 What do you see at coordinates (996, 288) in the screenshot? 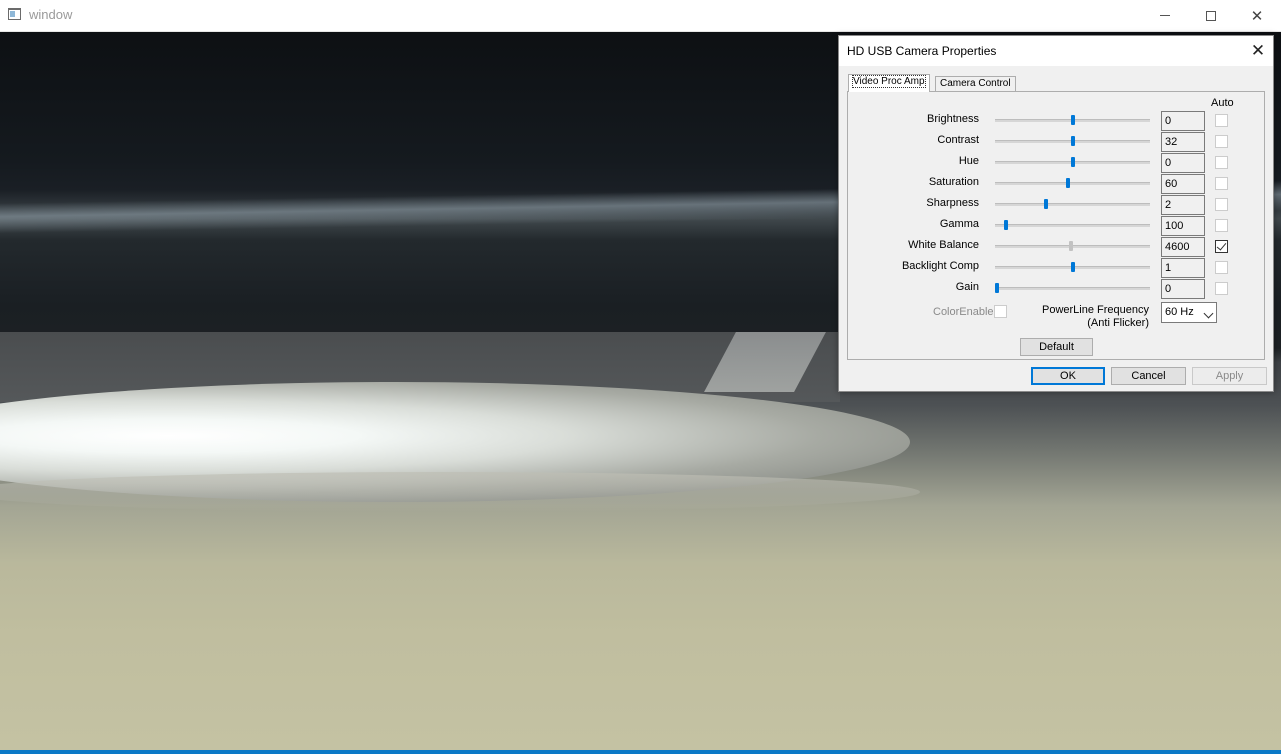
I see `gain-slider-thumb` at bounding box center [996, 288].